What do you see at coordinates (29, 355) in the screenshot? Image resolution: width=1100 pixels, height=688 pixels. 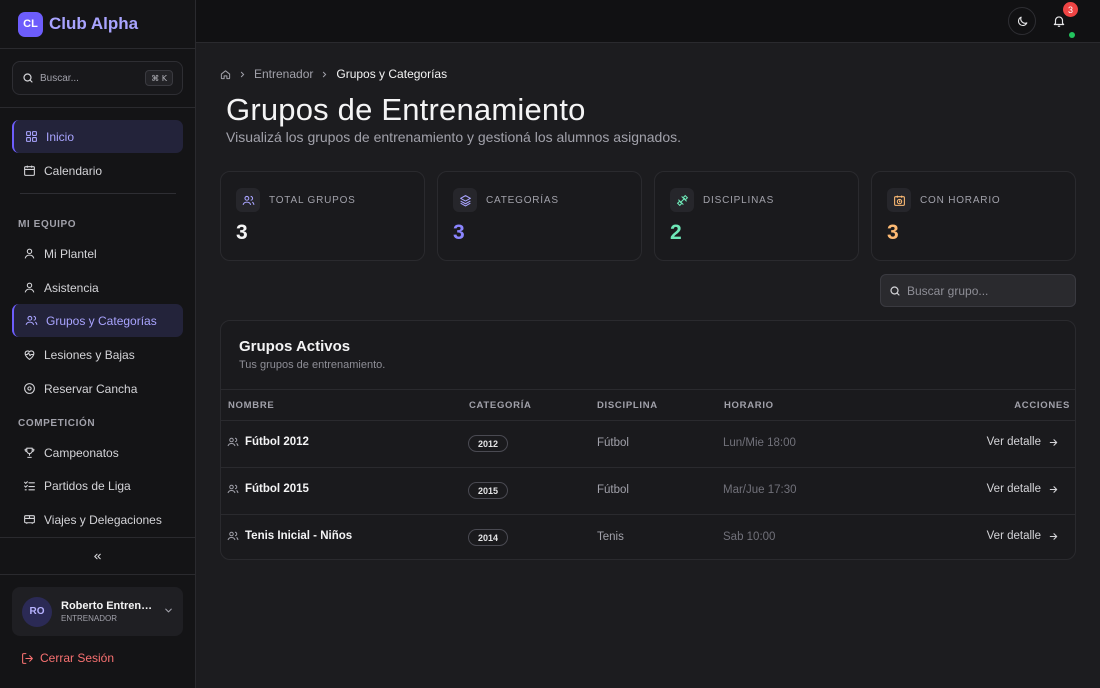 I see `heart-pulse-icon` at bounding box center [29, 355].